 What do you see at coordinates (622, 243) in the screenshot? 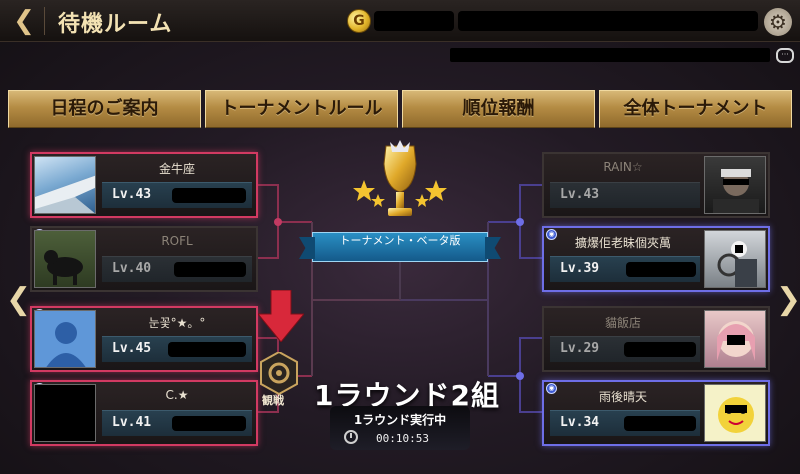
I see `player-name: 擴爆佢老昧個夾萬` at bounding box center [622, 243].